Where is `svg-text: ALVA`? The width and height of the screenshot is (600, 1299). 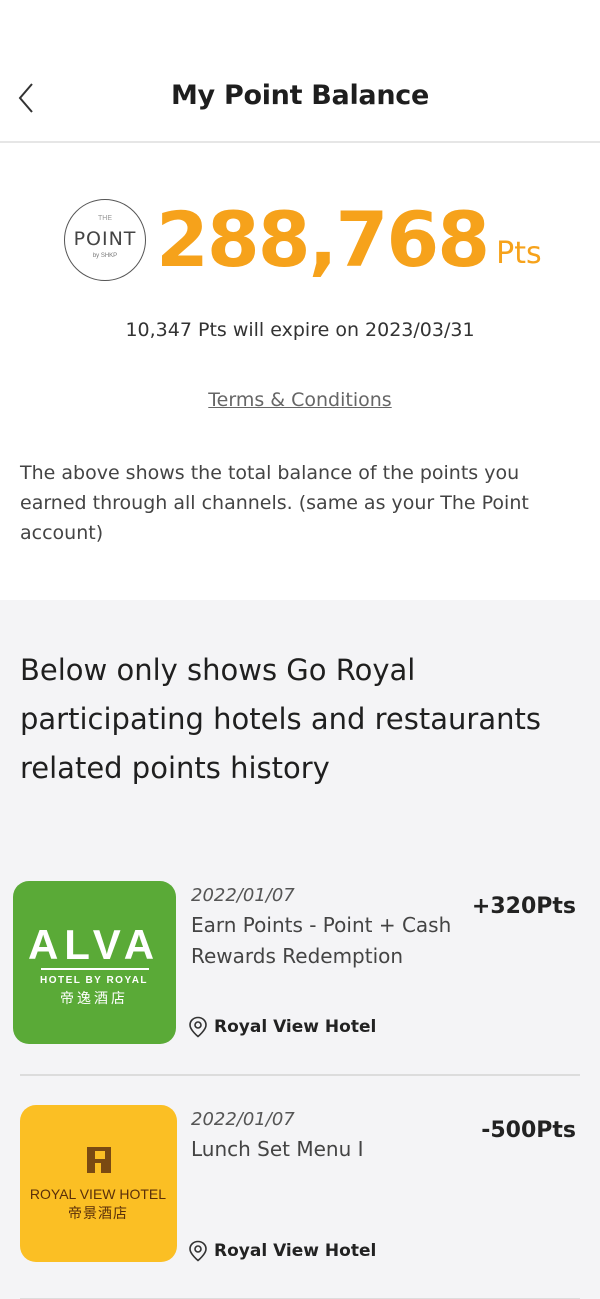 svg-text: ALVA is located at coordinates (94, 944).